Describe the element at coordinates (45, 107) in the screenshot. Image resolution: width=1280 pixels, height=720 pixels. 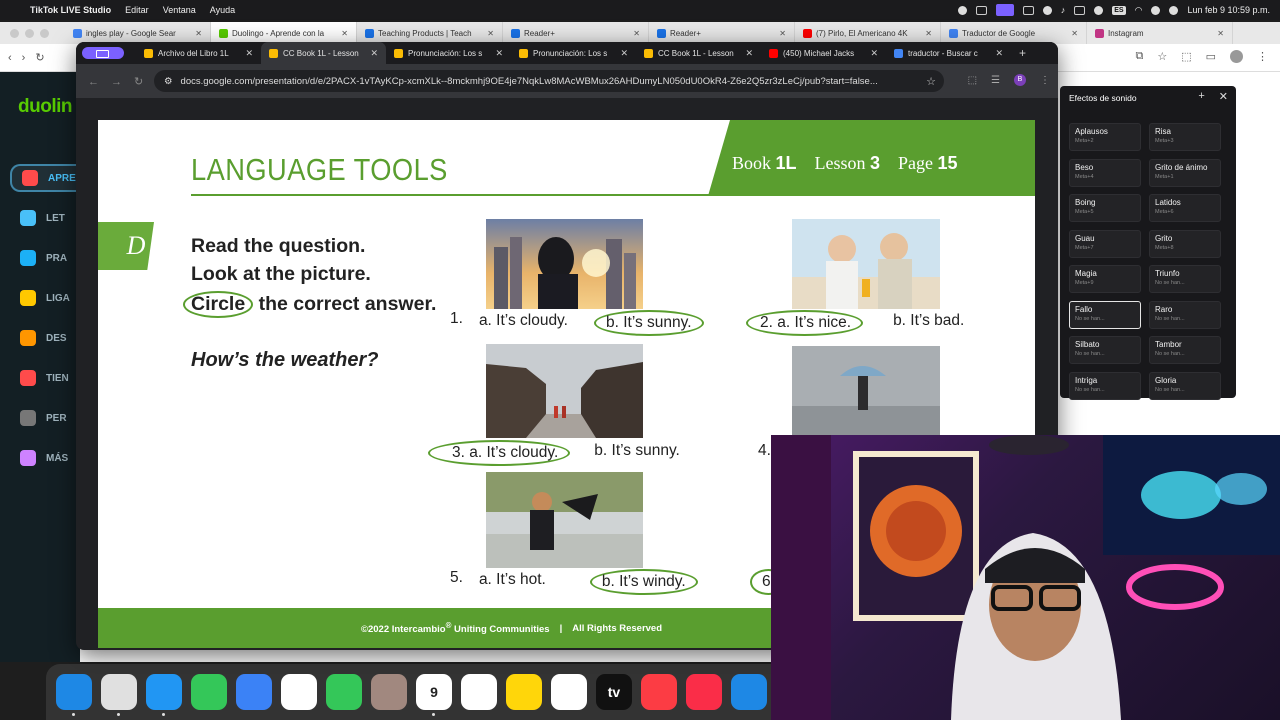
I see `duolingo-logo: duolin` at that location.